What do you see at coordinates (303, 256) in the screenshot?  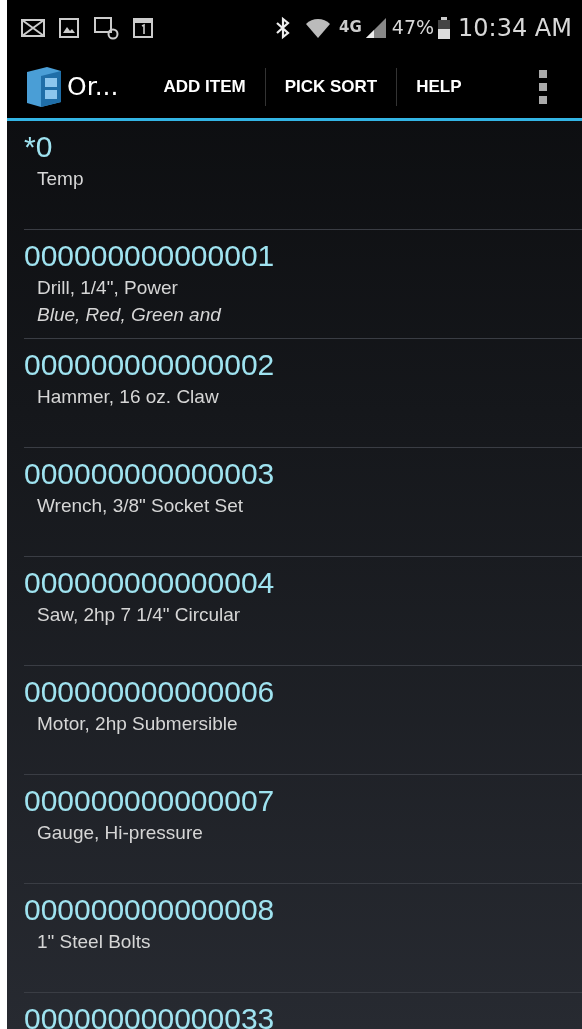 I see `item-id: 000000000000001` at bounding box center [303, 256].